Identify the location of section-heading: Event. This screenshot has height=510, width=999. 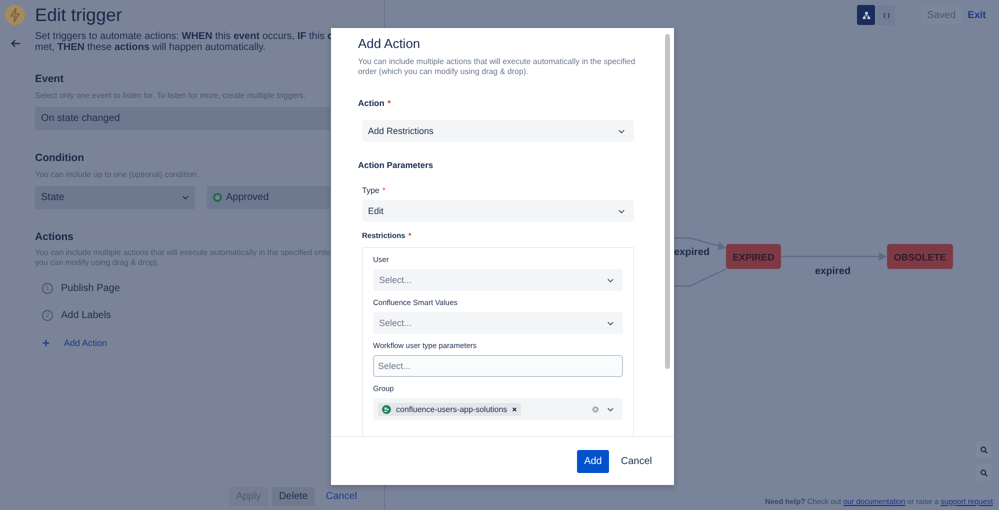
(50, 79).